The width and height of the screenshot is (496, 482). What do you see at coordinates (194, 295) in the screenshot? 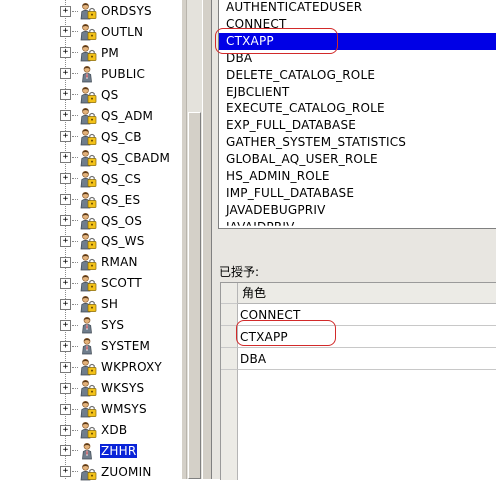
I see `tree-scrollbar-thumb` at bounding box center [194, 295].